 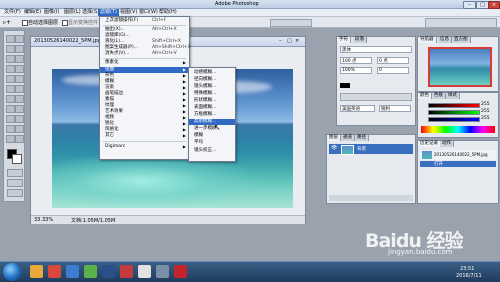 What do you see at coordinates (356, 60) in the screenshot?
I see `font-size-field: 100 点` at bounding box center [356, 60].